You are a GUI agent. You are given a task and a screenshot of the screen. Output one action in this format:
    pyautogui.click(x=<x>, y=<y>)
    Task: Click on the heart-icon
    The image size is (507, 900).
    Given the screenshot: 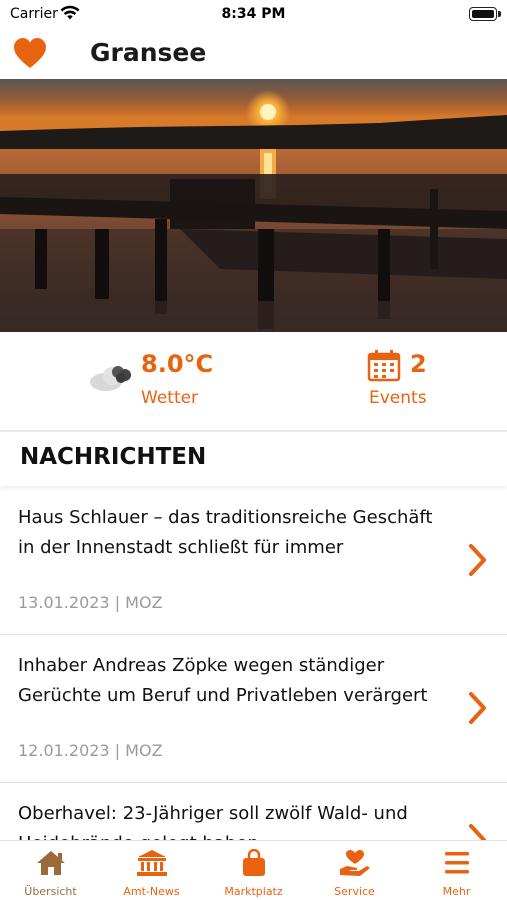 What is the action you would take?
    pyautogui.click(x=30, y=53)
    